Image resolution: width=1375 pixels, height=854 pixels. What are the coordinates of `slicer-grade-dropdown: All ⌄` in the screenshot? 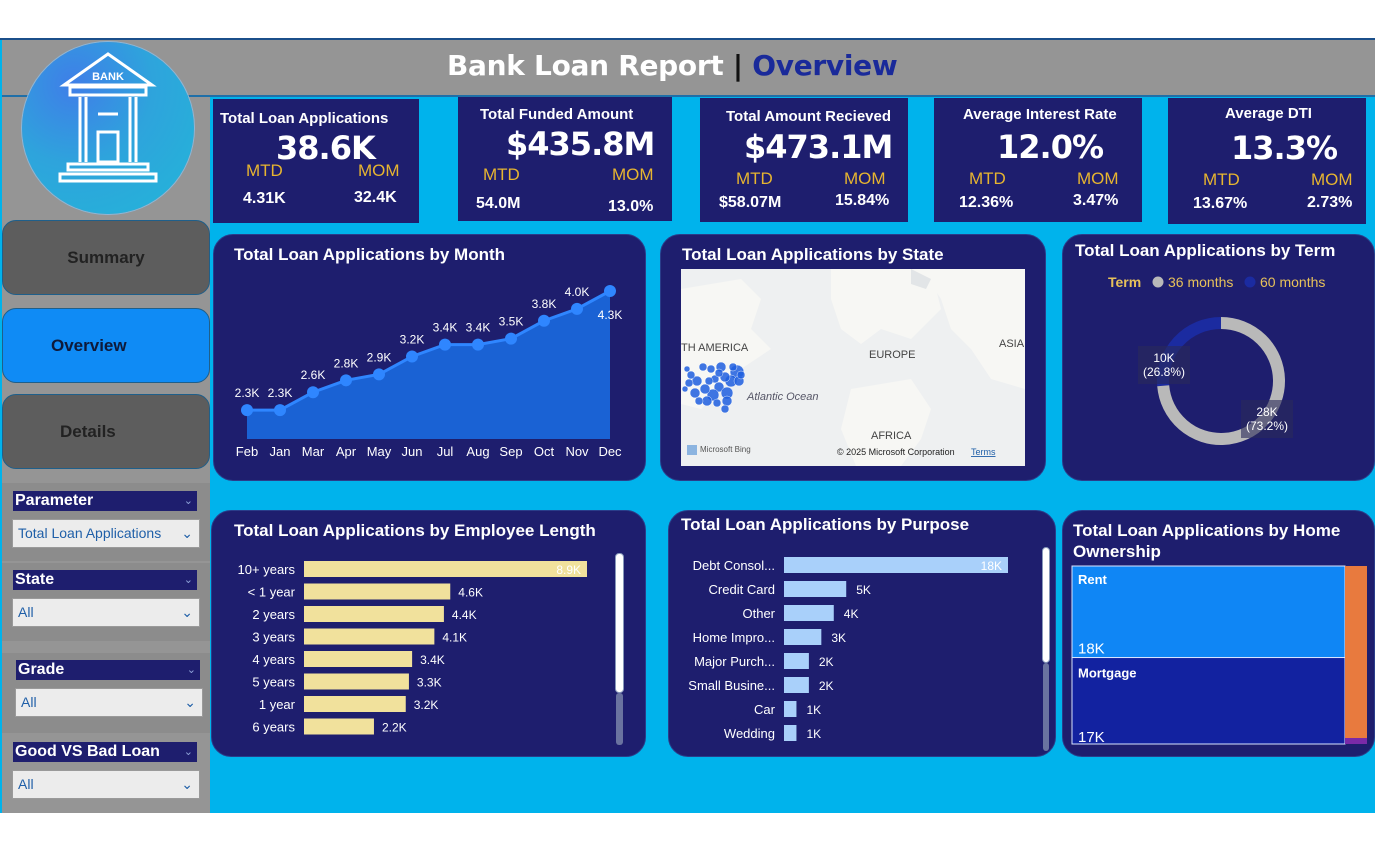 It's located at (109, 702).